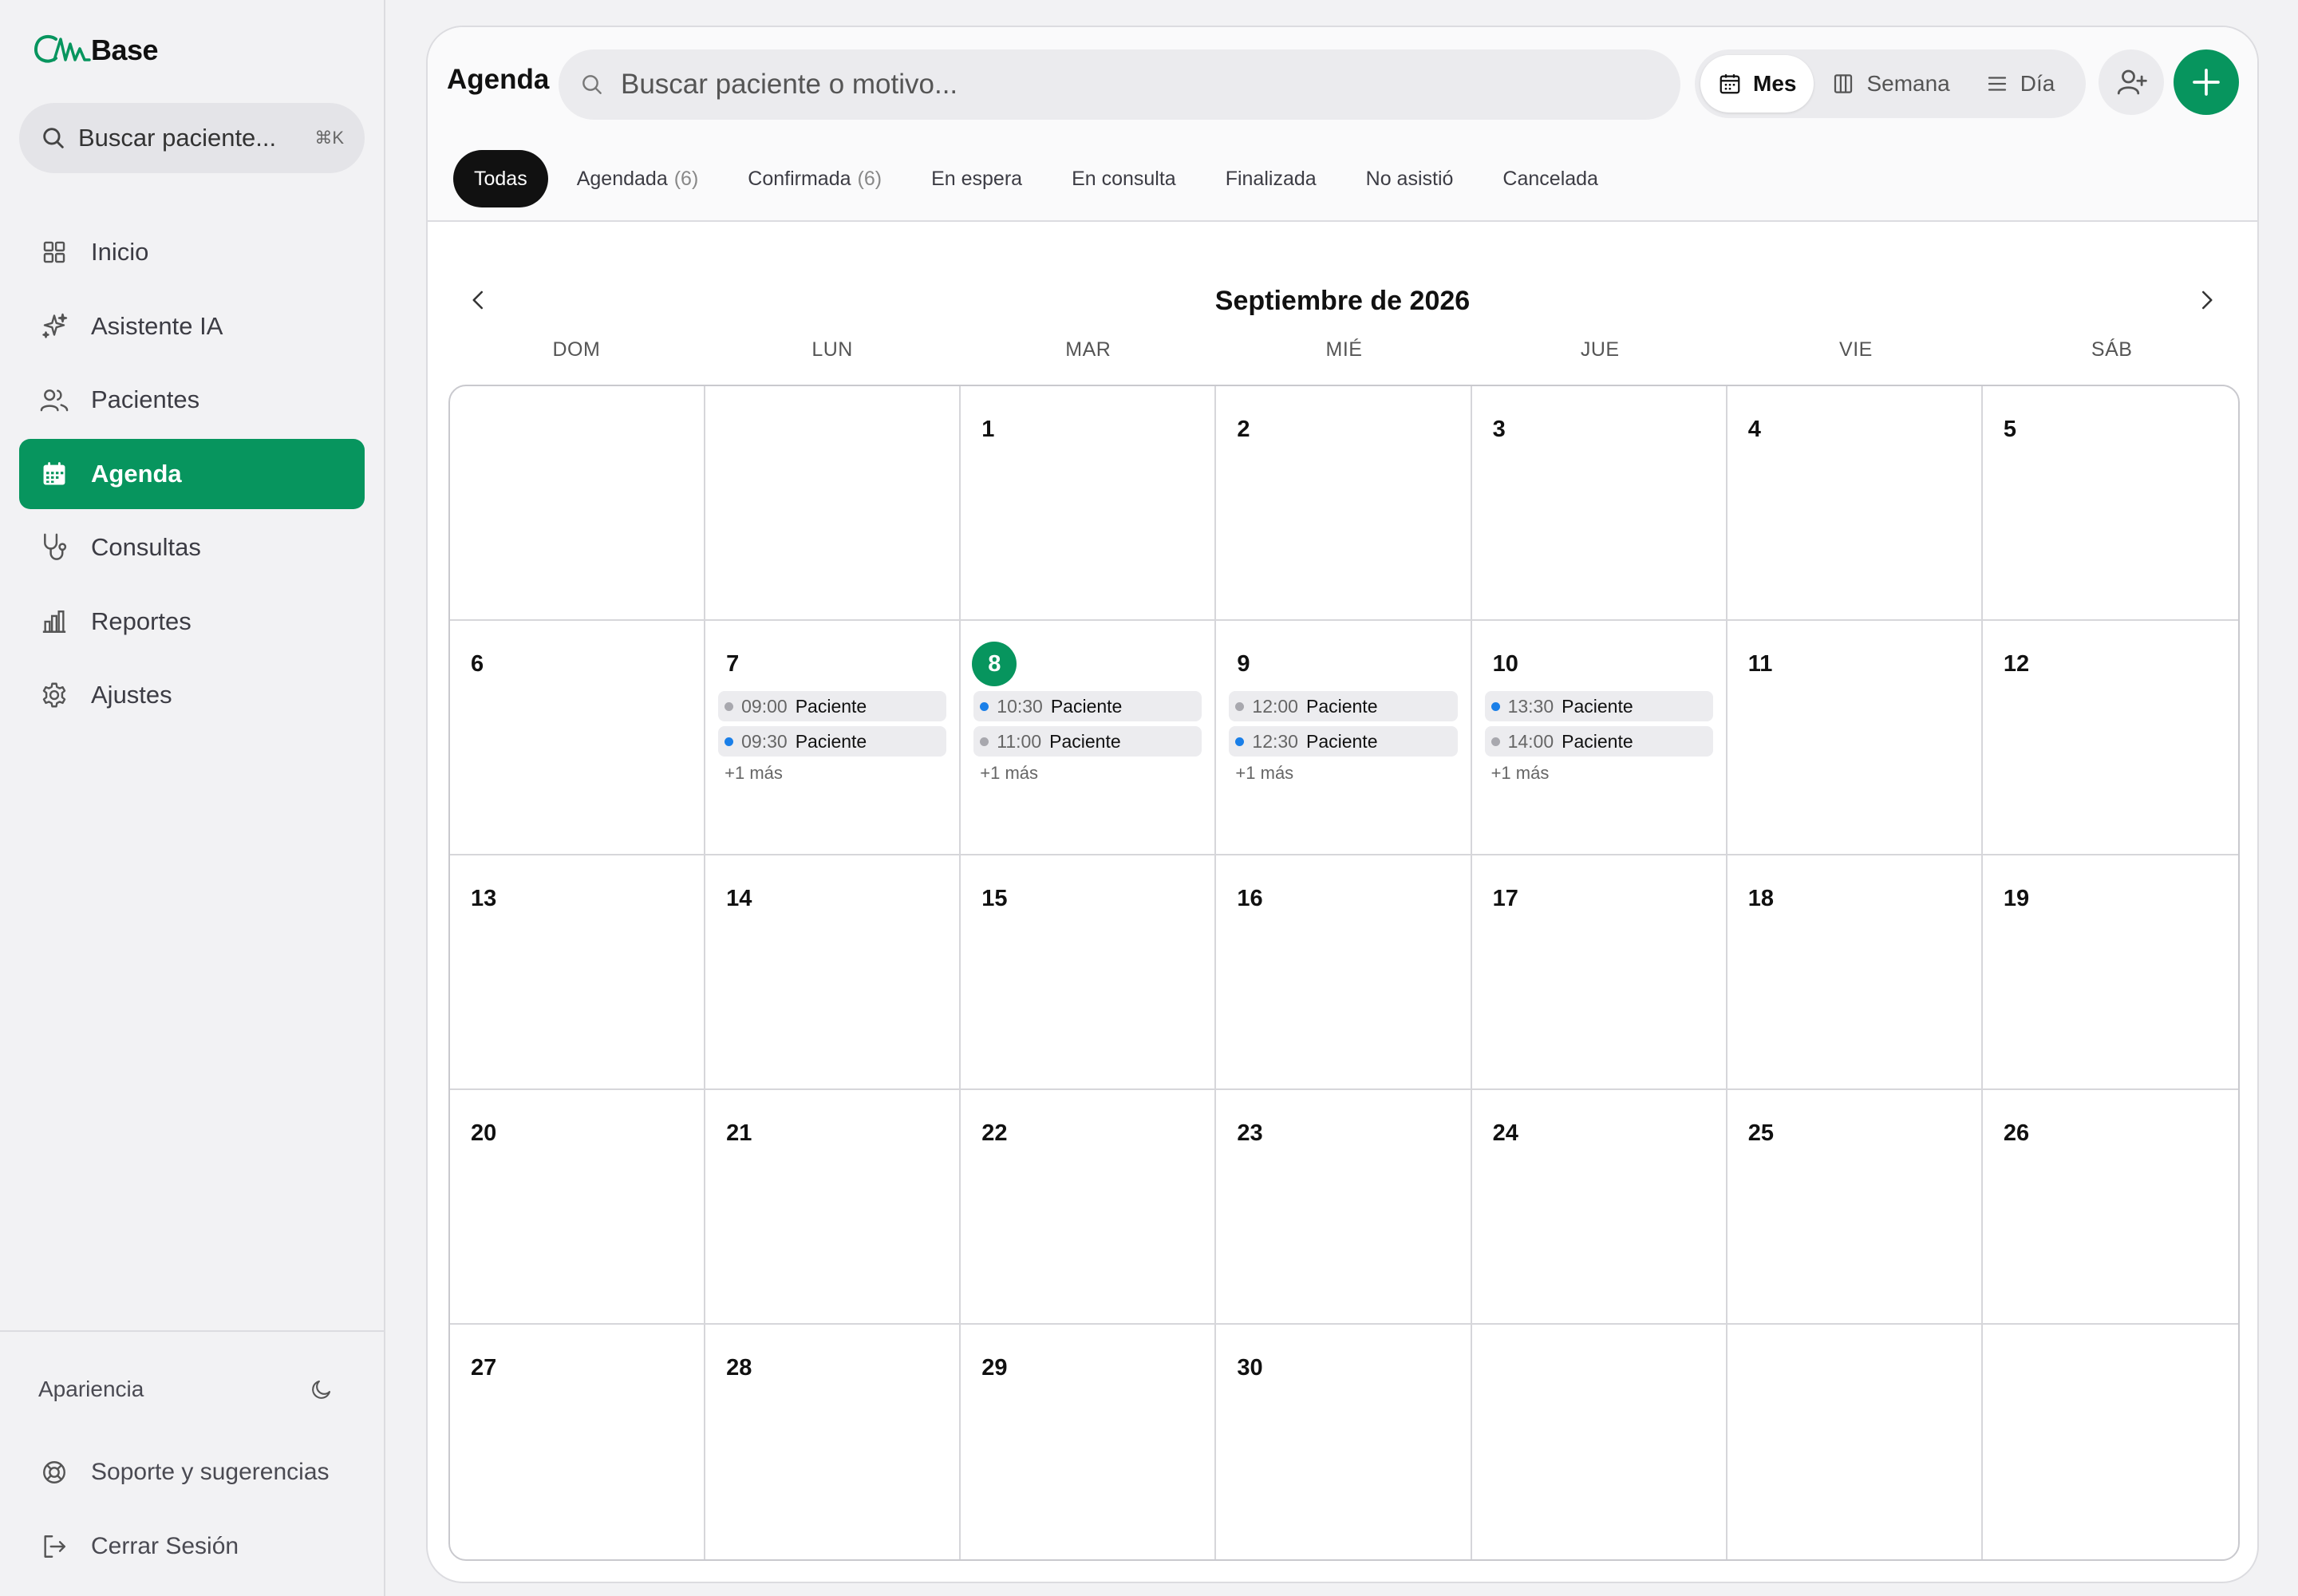 This screenshot has height=1596, width=2298. I want to click on appointment-chip: 11:00 Paciente, so click(1088, 741).